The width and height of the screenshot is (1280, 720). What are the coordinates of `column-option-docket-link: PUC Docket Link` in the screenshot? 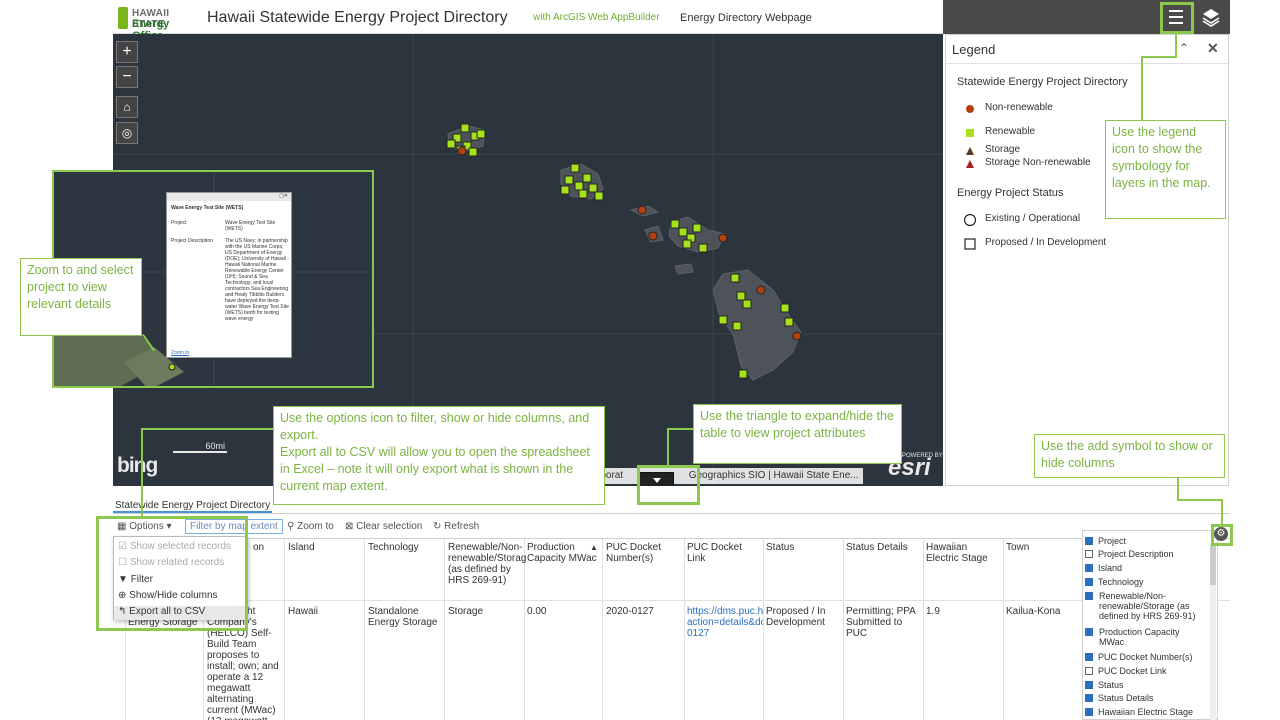 It's located at (1126, 671).